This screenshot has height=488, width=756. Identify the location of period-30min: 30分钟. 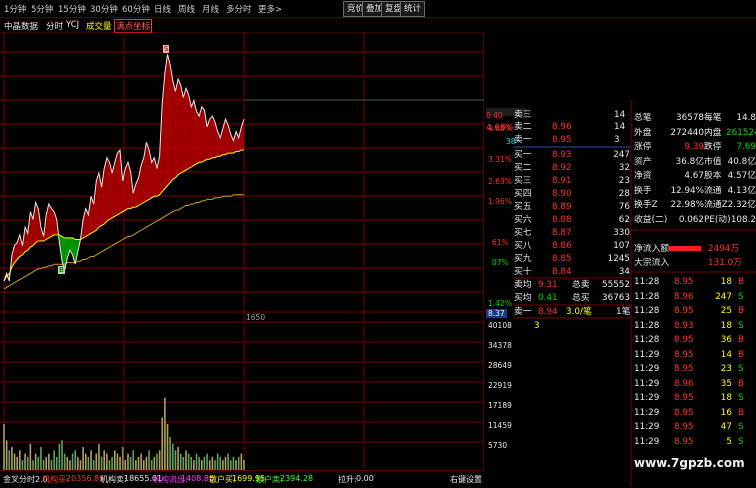
(104, 9).